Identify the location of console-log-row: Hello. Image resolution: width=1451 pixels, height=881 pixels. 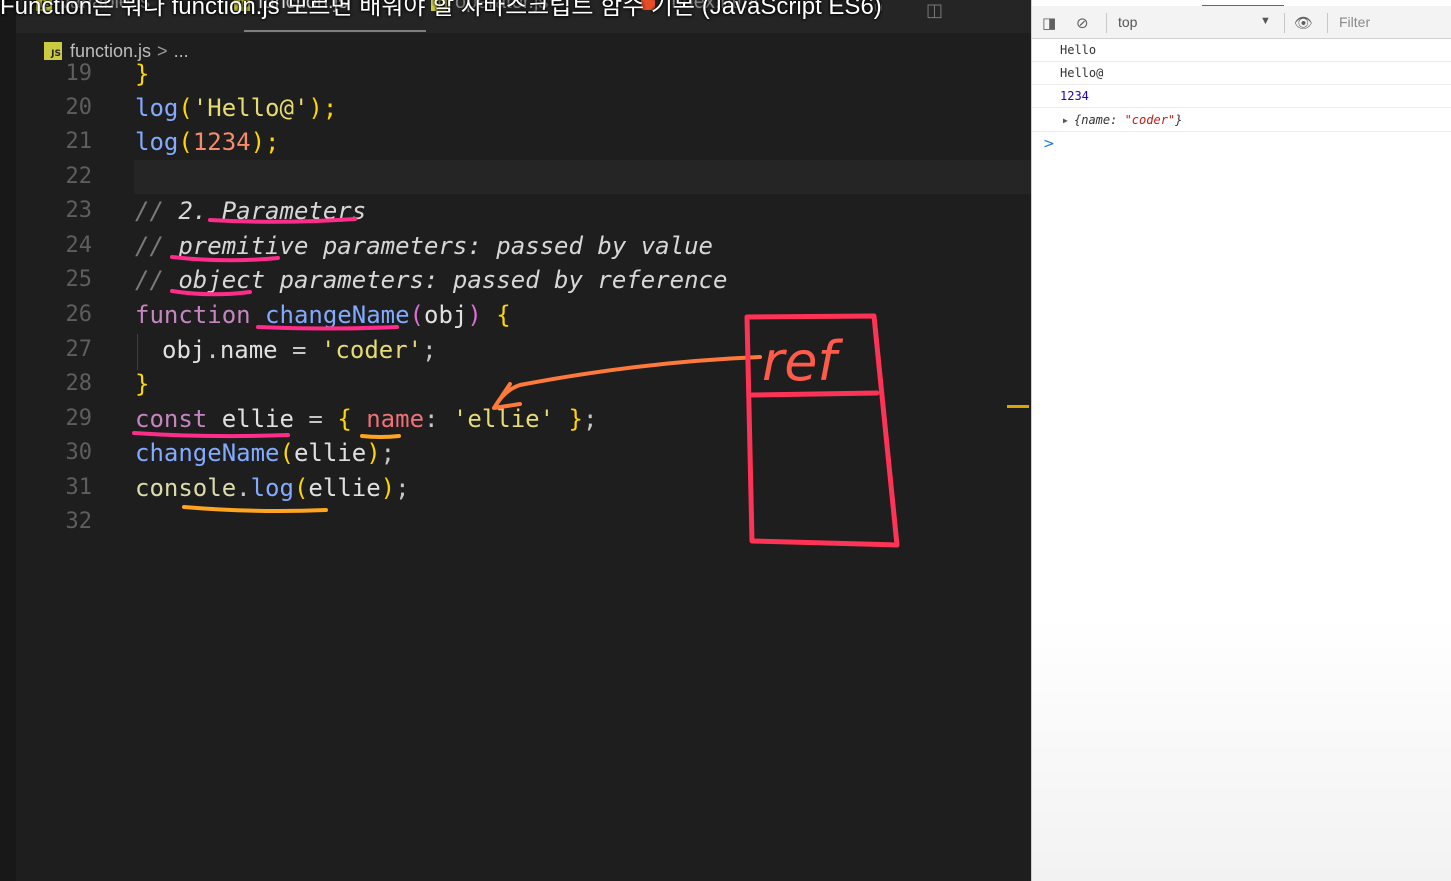
(1241, 50).